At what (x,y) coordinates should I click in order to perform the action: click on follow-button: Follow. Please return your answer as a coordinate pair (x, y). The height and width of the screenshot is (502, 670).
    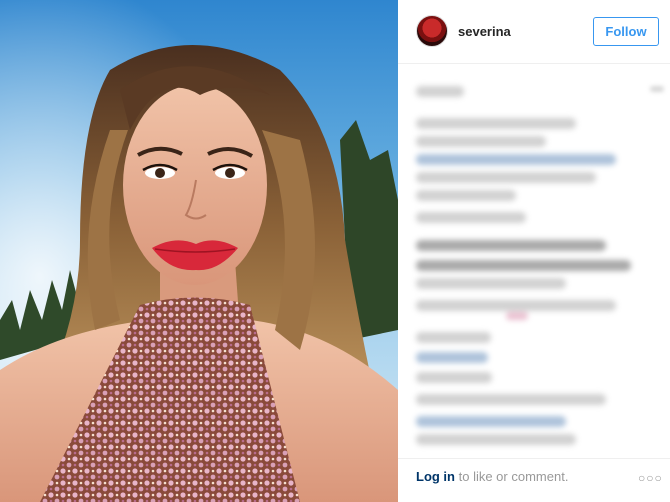
    Looking at the image, I should click on (626, 31).